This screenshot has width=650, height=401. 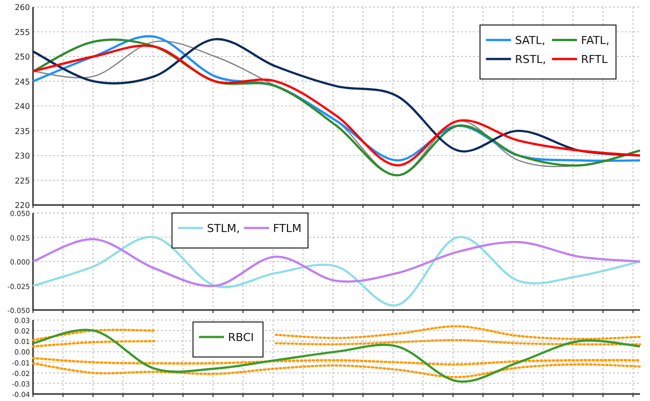 What do you see at coordinates (530, 59) in the screenshot?
I see `legend-label: RSTL,` at bounding box center [530, 59].